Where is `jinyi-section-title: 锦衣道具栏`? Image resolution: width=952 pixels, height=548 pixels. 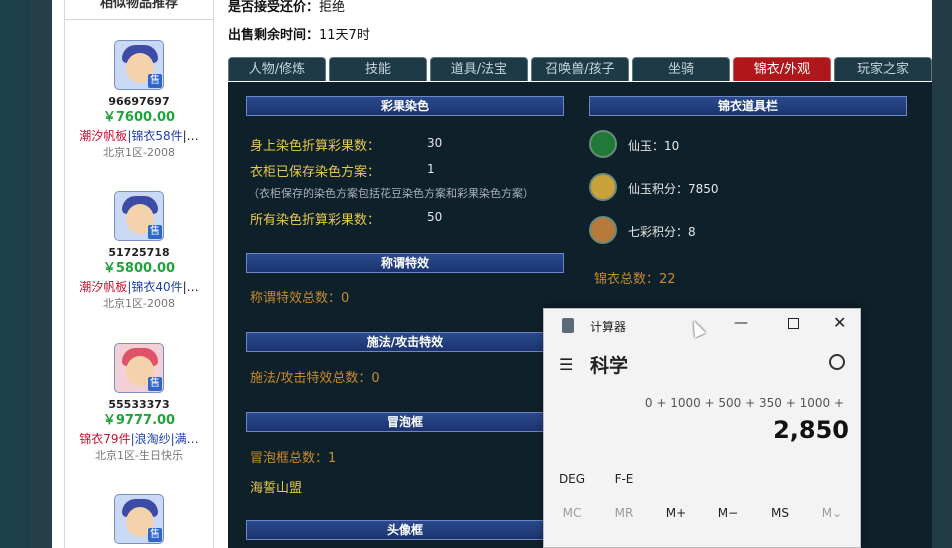 jinyi-section-title: 锦衣道具栏 is located at coordinates (748, 106).